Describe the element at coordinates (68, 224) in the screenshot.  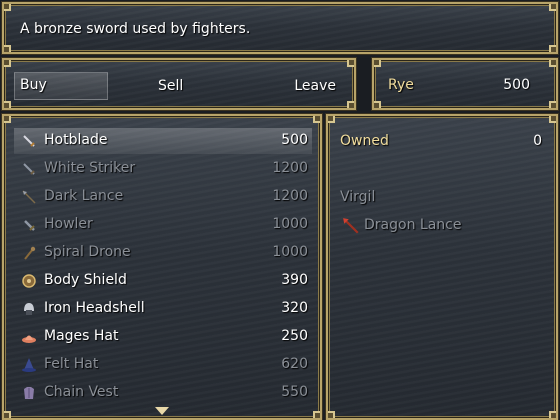
I see `item-name: Howler` at that location.